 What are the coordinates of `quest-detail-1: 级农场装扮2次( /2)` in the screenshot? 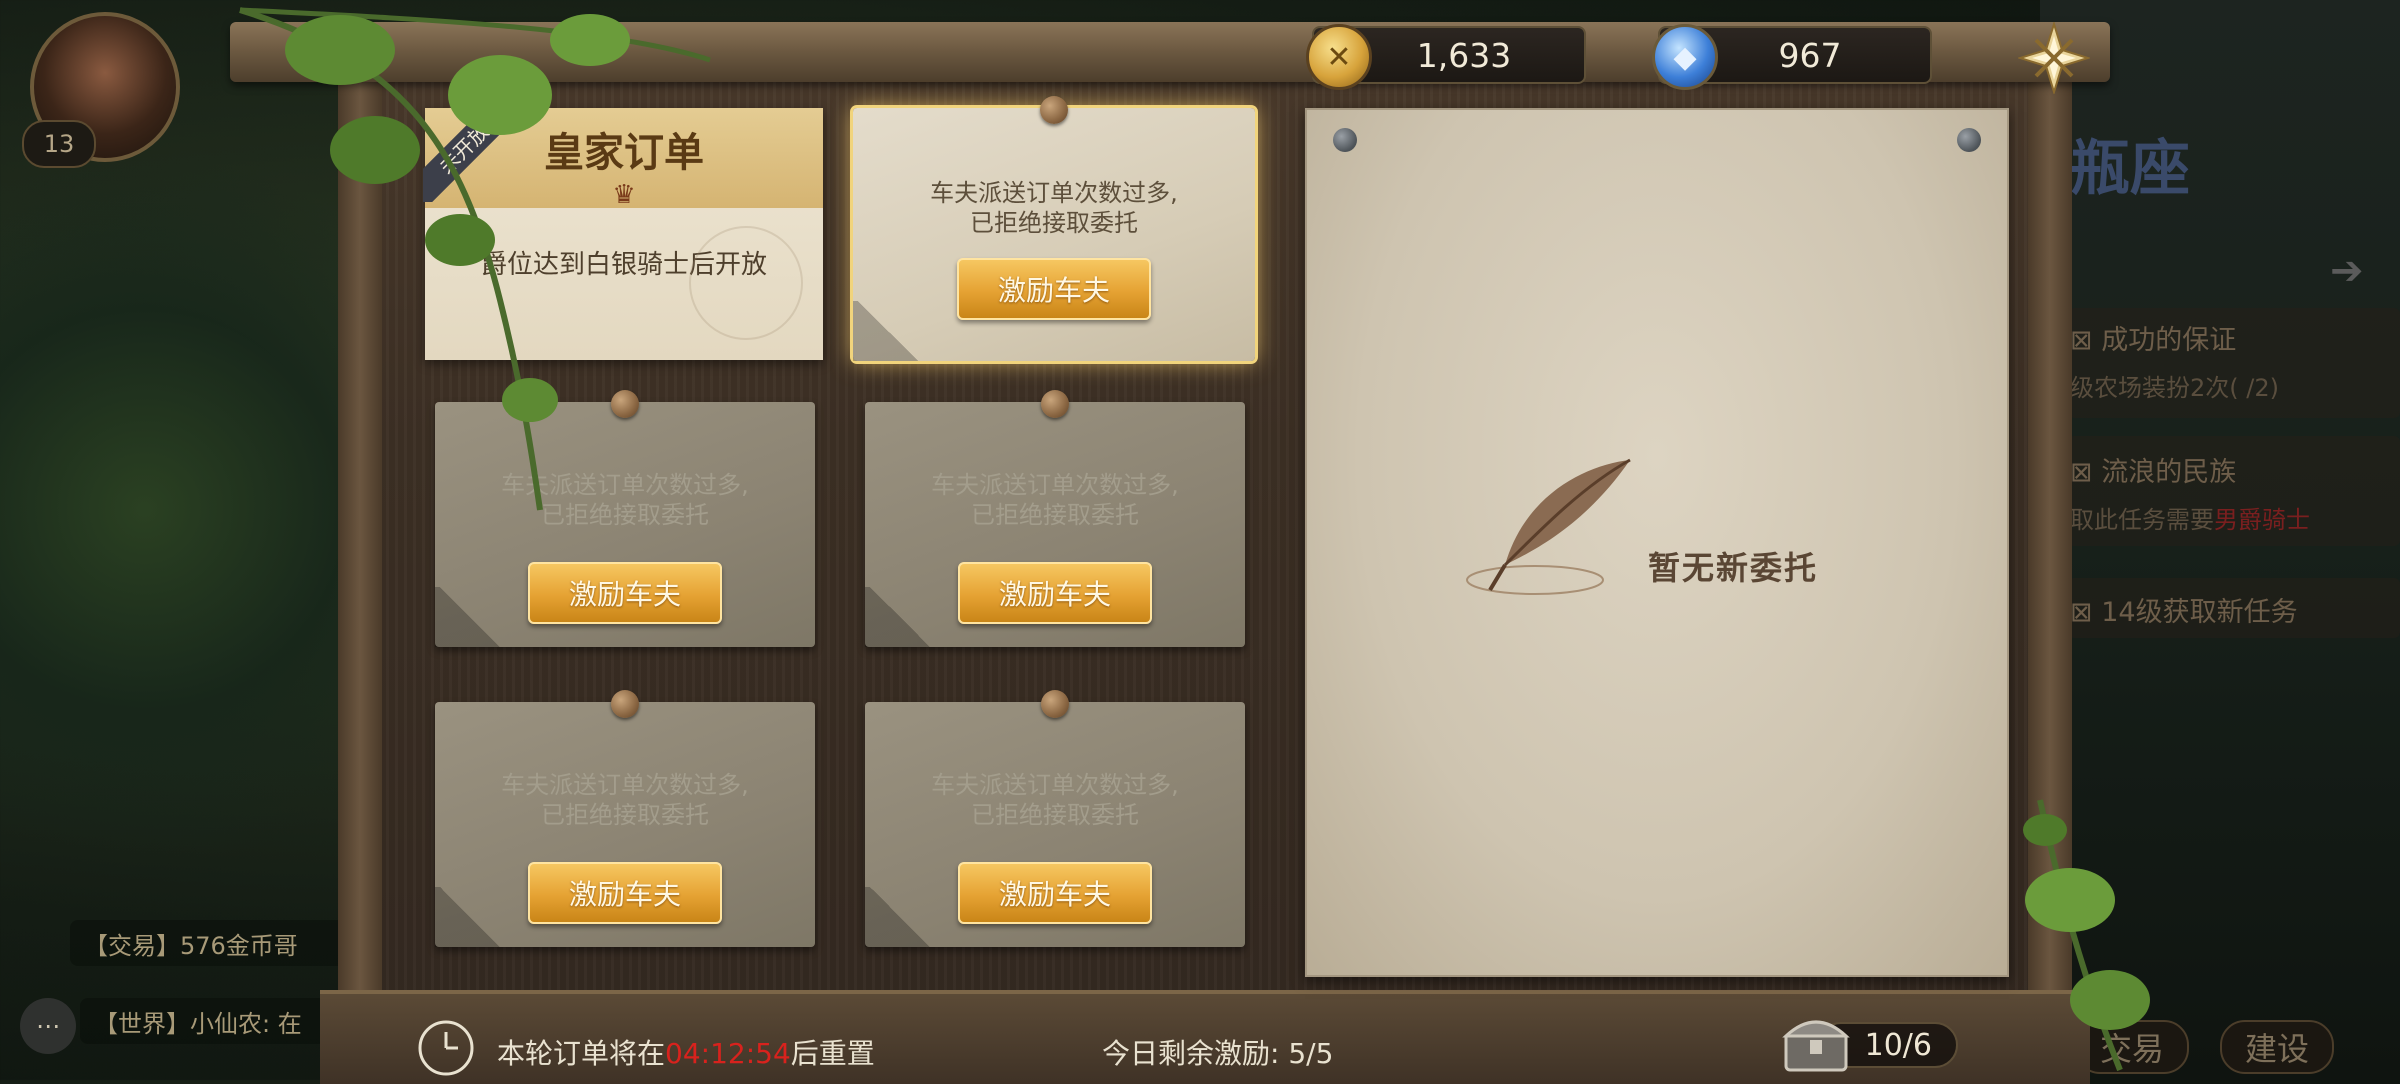 It's located at (2174, 388).